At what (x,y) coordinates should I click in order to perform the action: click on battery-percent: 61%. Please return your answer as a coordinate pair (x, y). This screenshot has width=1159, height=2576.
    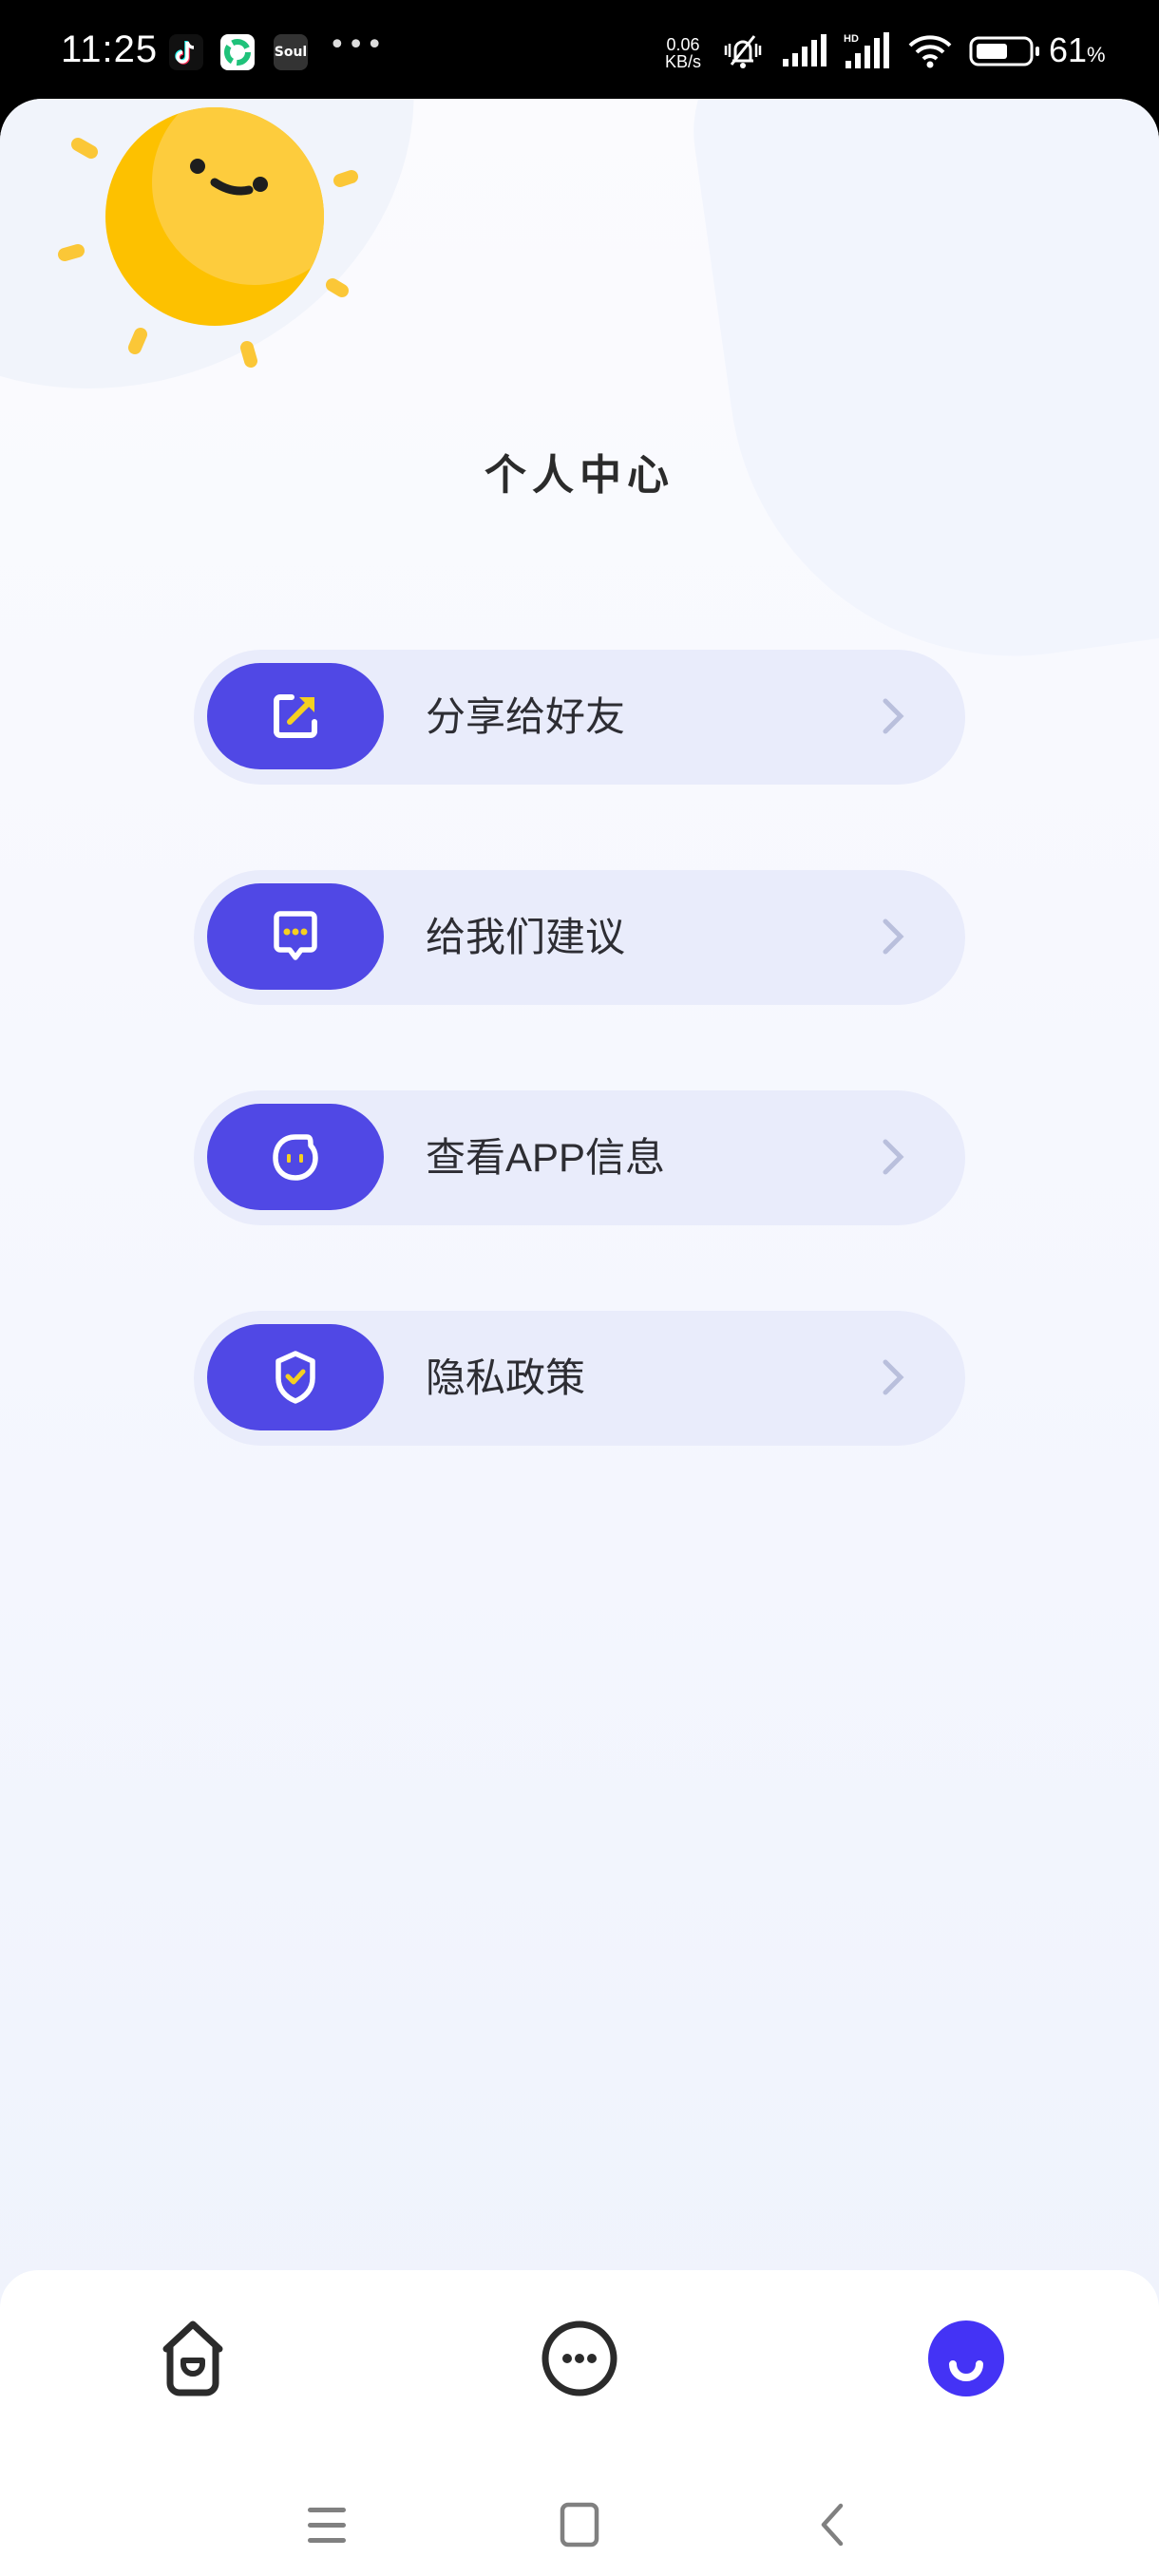
    Looking at the image, I should click on (1077, 50).